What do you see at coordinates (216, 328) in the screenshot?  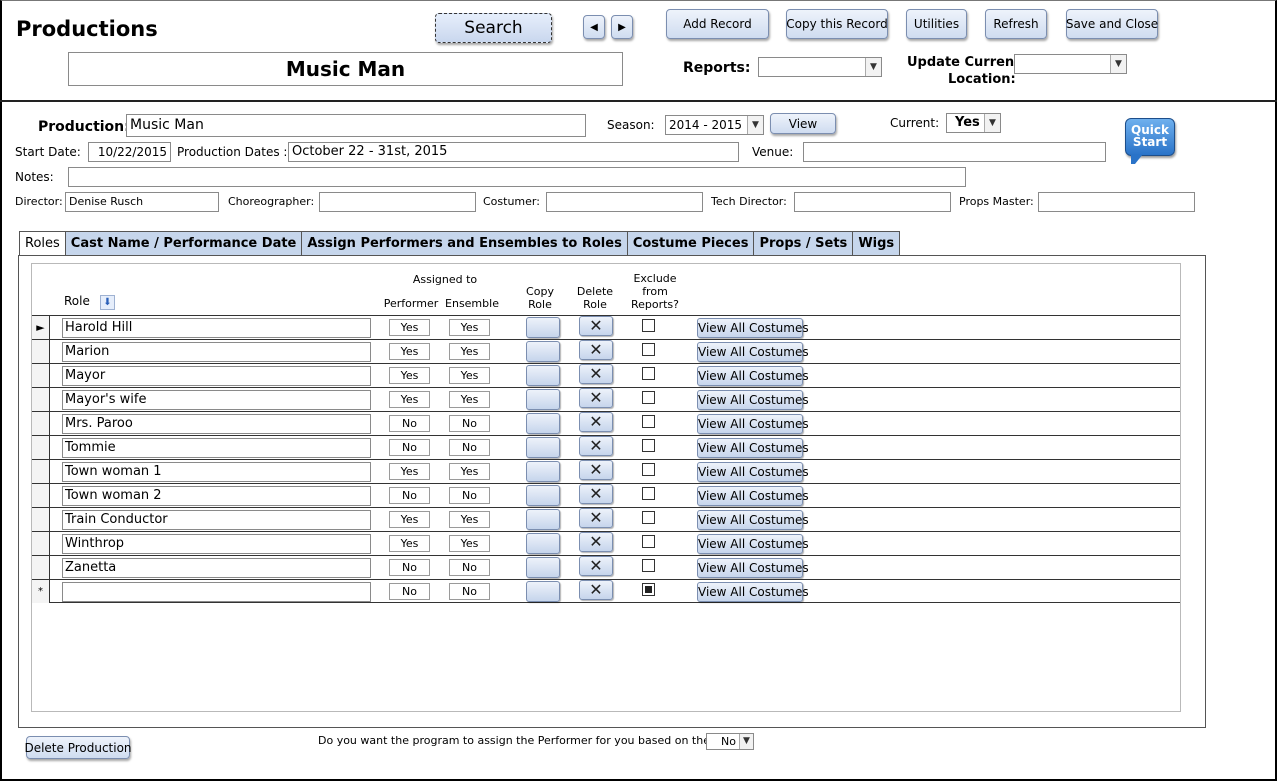 I see `role-name-field: Harold Hill` at bounding box center [216, 328].